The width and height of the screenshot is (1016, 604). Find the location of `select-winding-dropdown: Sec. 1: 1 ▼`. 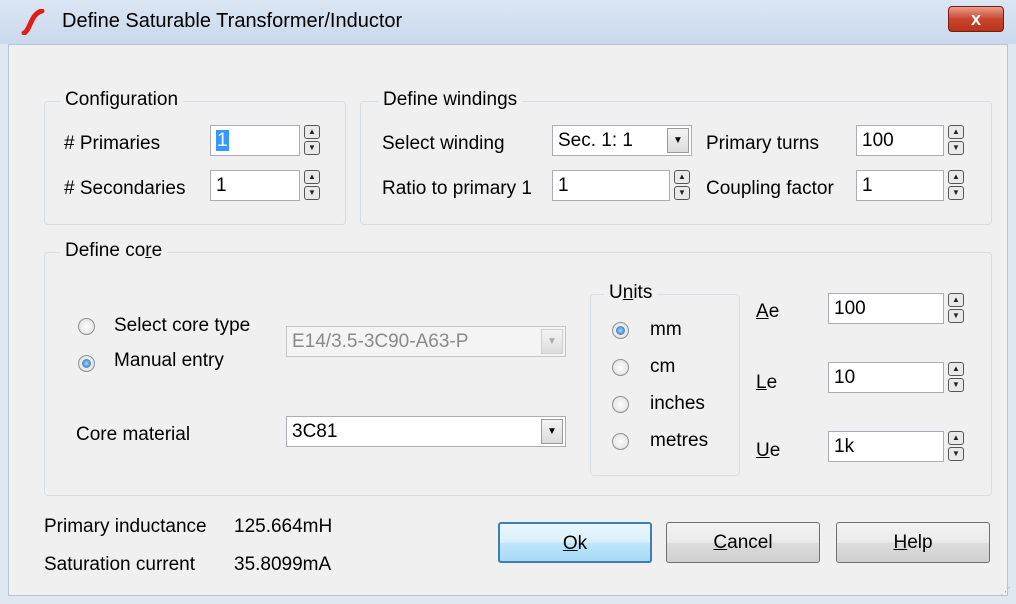

select-winding-dropdown: Sec. 1: 1 ▼ is located at coordinates (622, 140).